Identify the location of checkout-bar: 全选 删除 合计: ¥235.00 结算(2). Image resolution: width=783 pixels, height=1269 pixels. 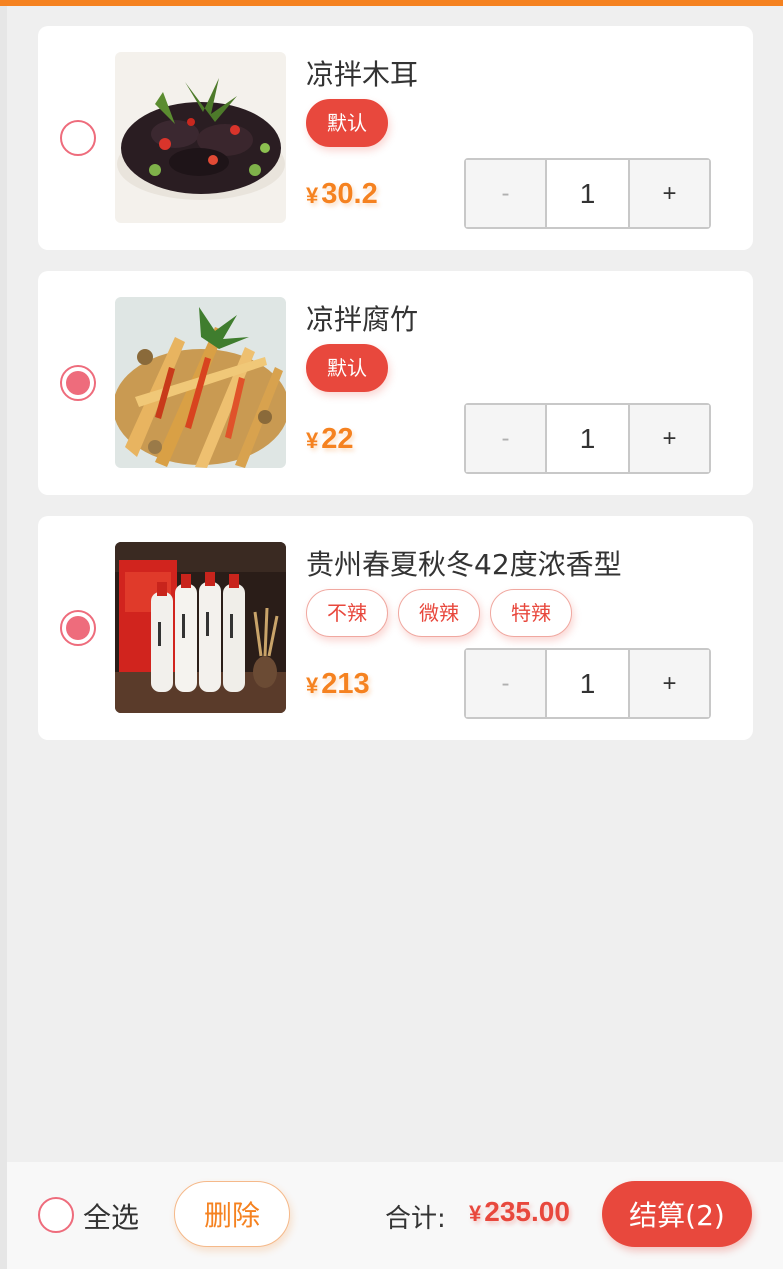
(395, 1215).